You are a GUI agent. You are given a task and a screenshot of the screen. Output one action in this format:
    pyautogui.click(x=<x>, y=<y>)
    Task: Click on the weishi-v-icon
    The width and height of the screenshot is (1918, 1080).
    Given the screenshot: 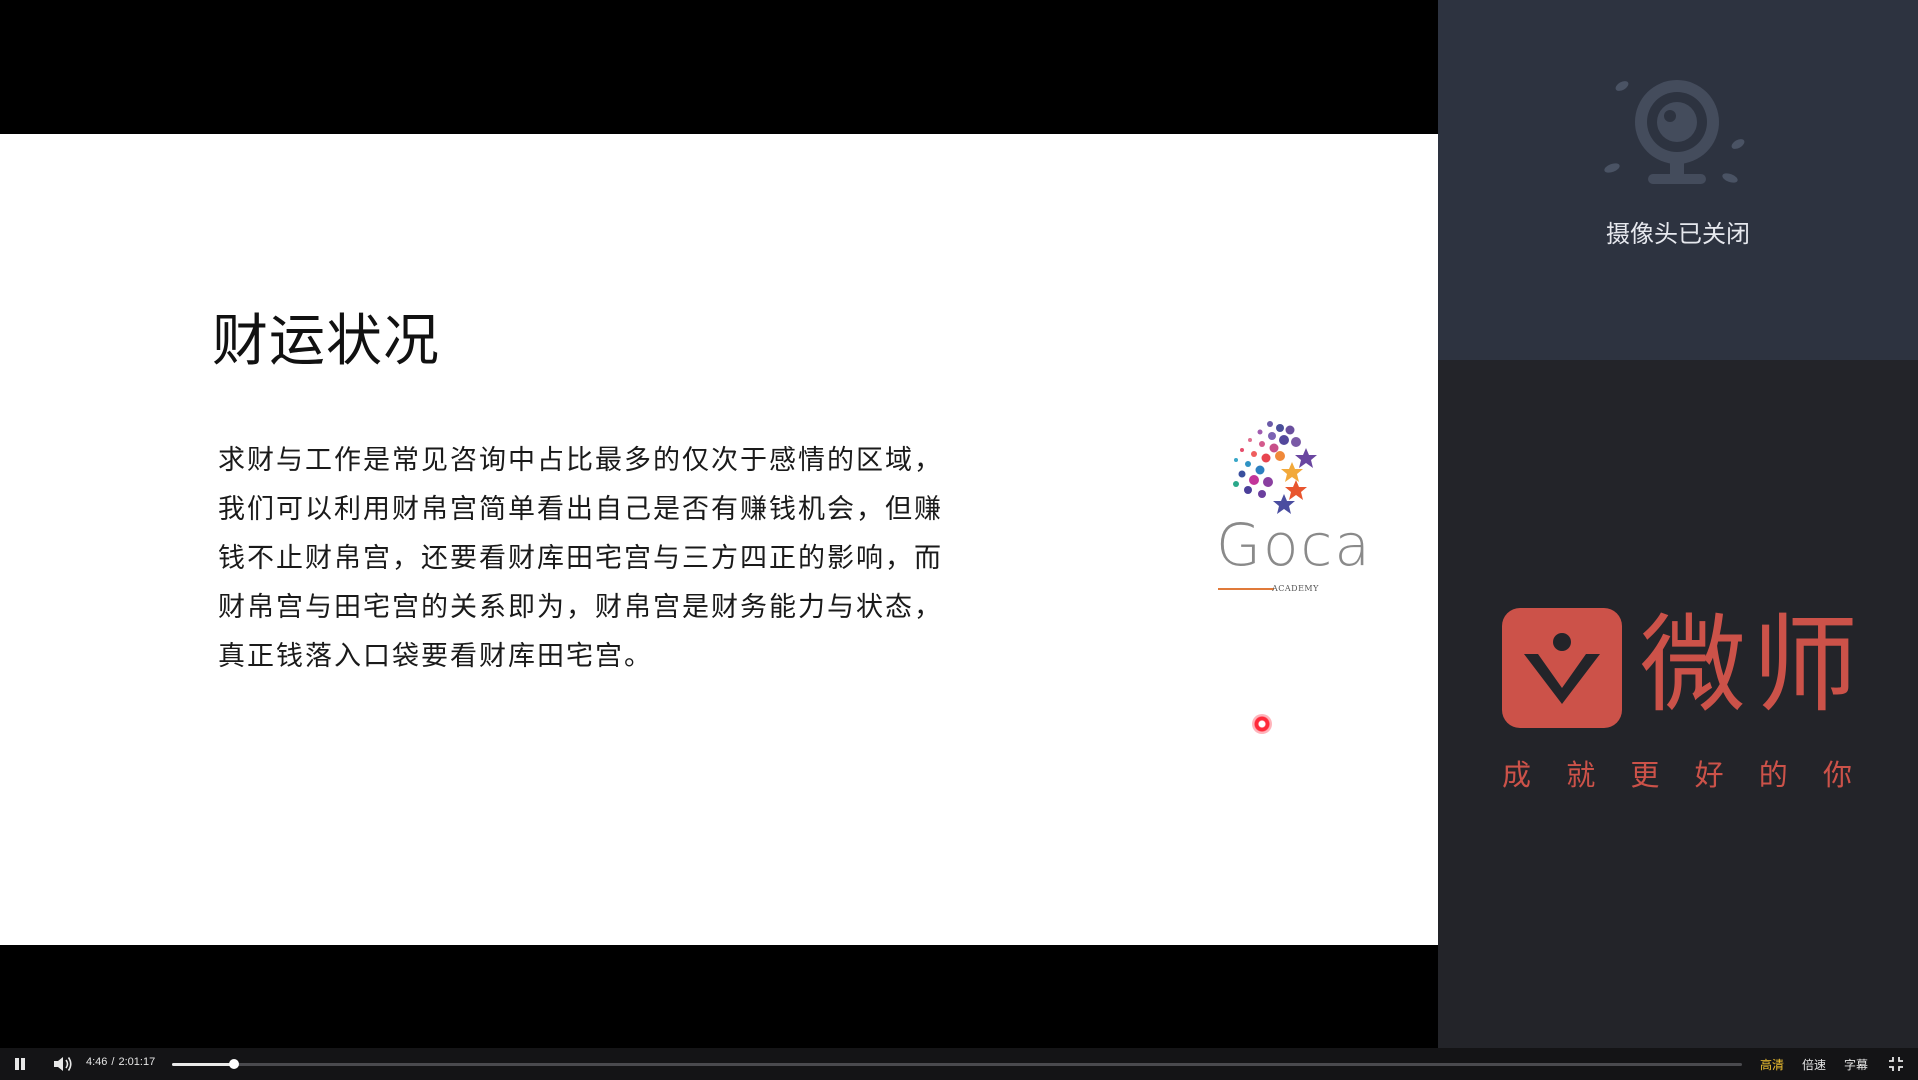 What is the action you would take?
    pyautogui.click(x=1562, y=668)
    